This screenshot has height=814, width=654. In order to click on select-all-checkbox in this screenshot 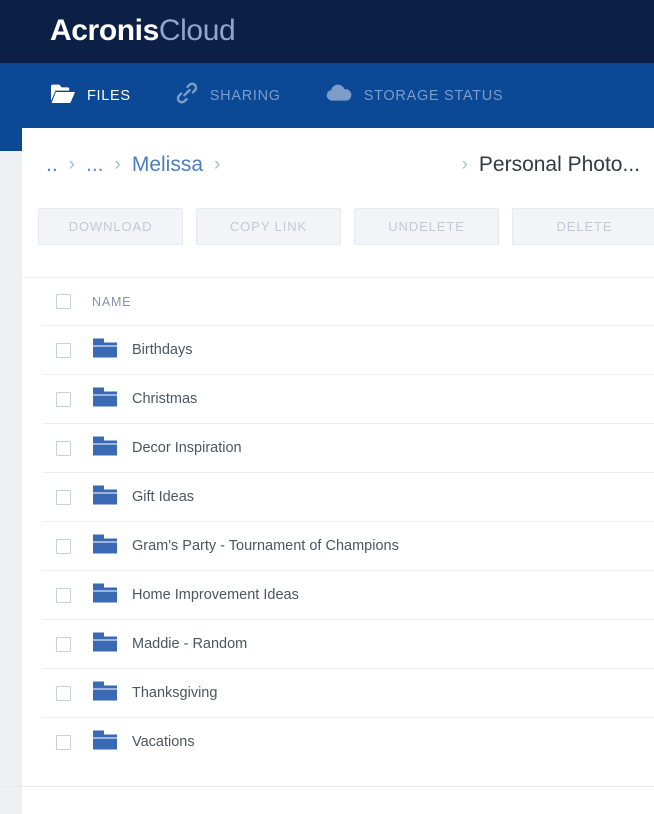, I will do `click(63, 301)`.